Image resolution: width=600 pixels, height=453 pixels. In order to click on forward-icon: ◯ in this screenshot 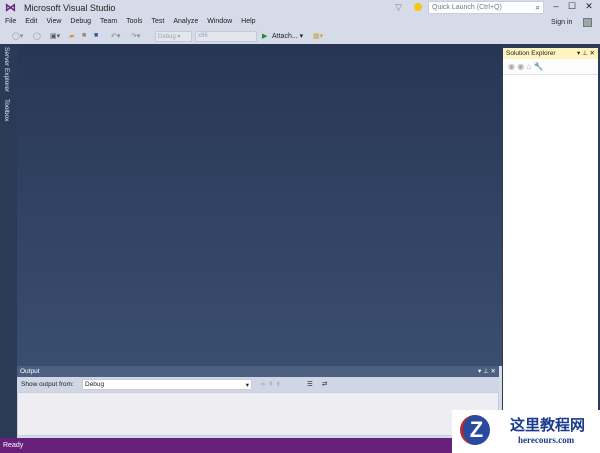, I will do `click(37, 36)`.